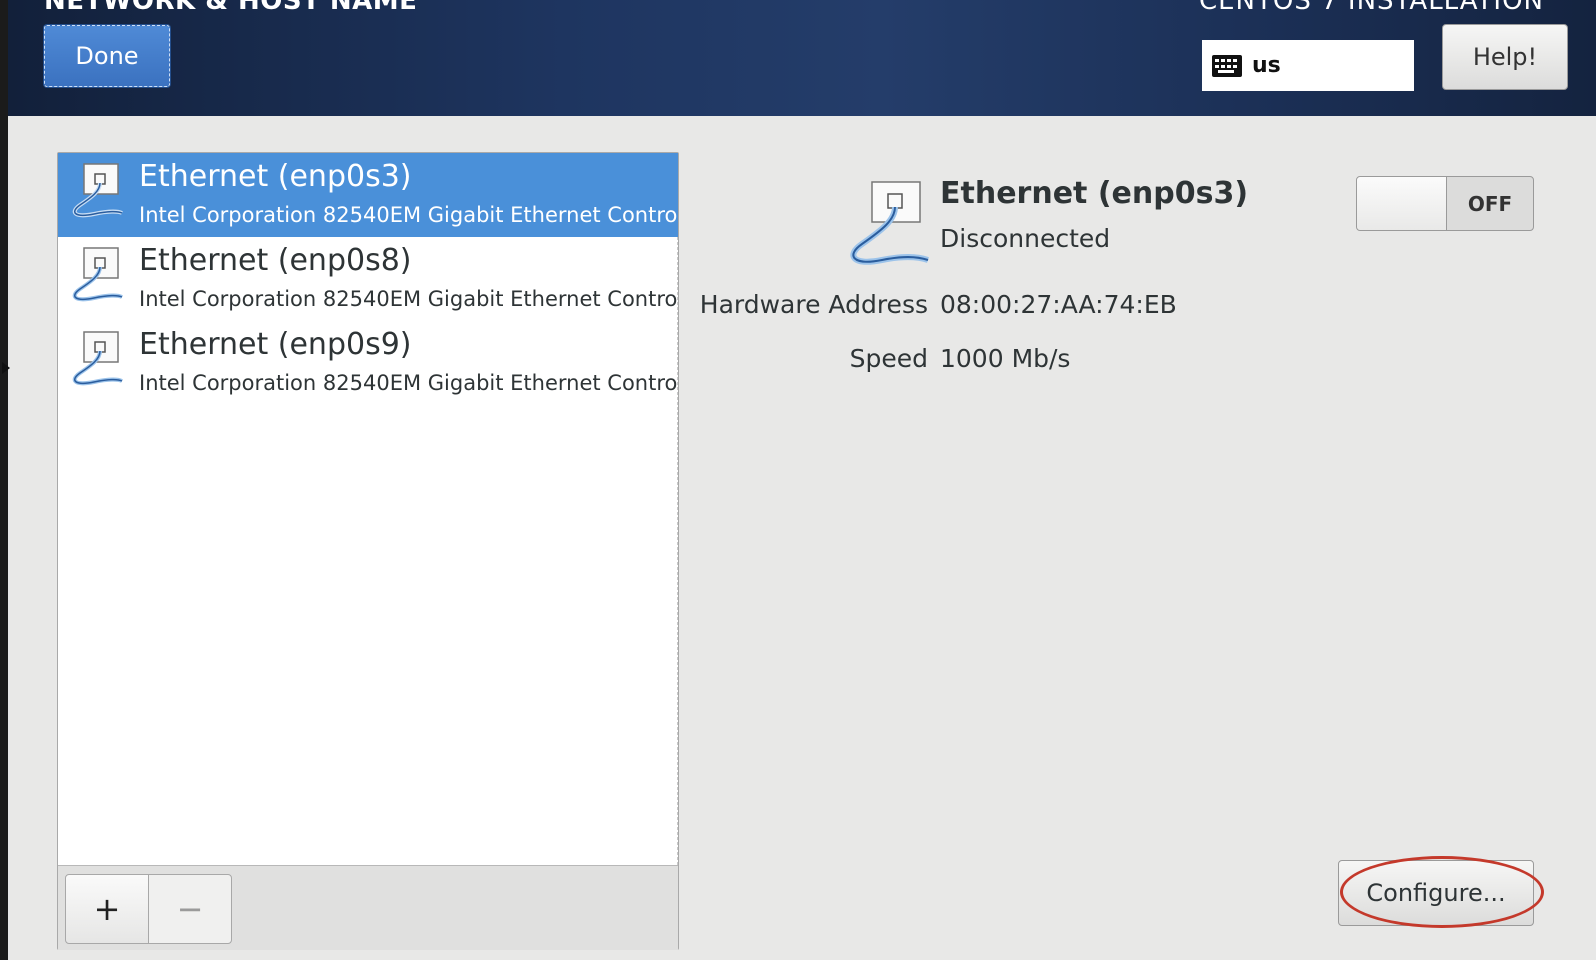 The height and width of the screenshot is (960, 1596). What do you see at coordinates (275, 344) in the screenshot?
I see `device-name: Ethernet (enp0s9)` at bounding box center [275, 344].